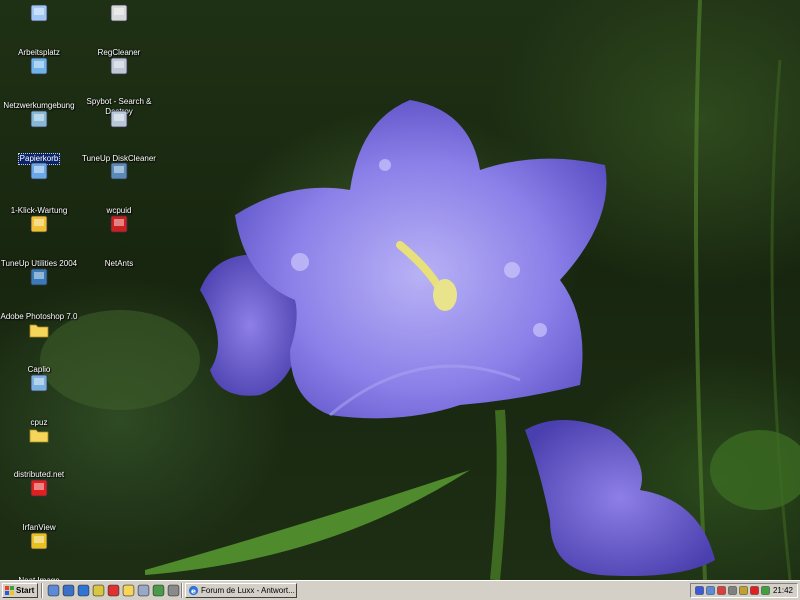 The width and height of the screenshot is (800, 600). Describe the element at coordinates (39, 118) in the screenshot. I see `recycle-bin-icon` at that location.